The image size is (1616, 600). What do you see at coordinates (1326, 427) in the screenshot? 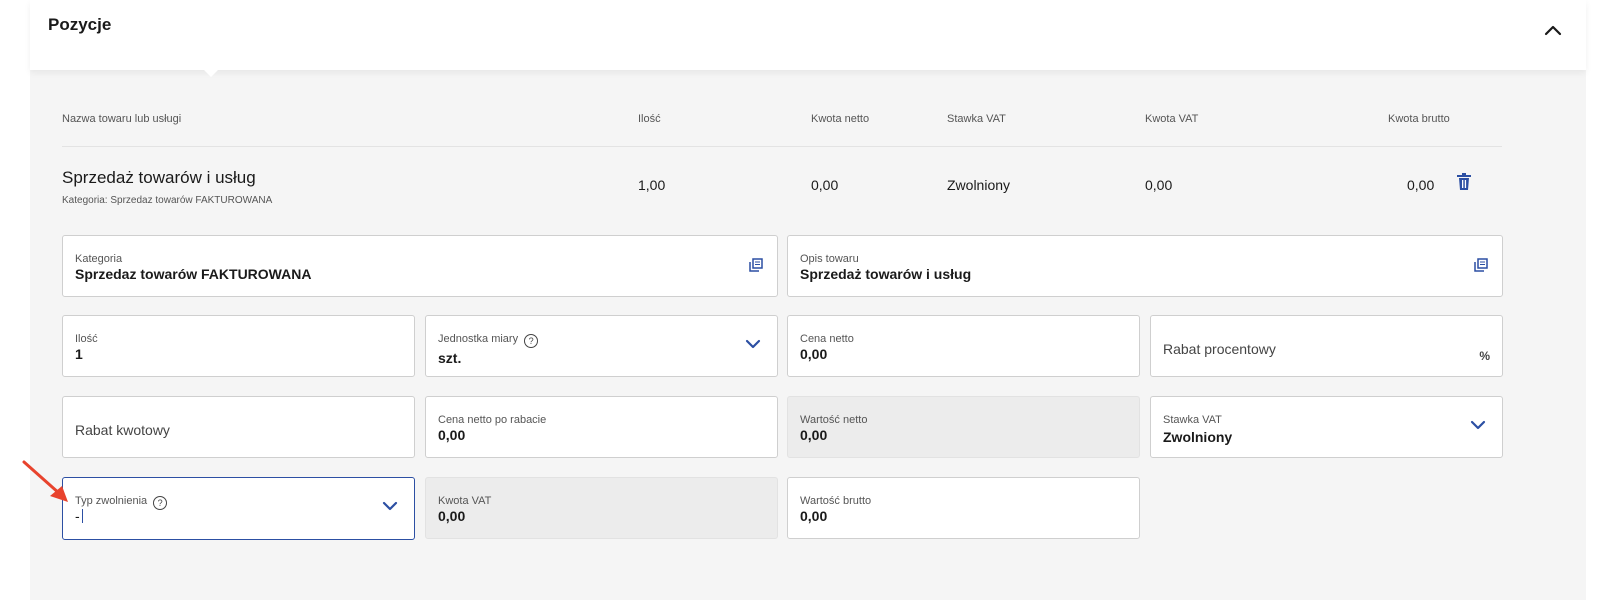
I see `vat-rate-select: Stawka VAT Zwolniony` at bounding box center [1326, 427].